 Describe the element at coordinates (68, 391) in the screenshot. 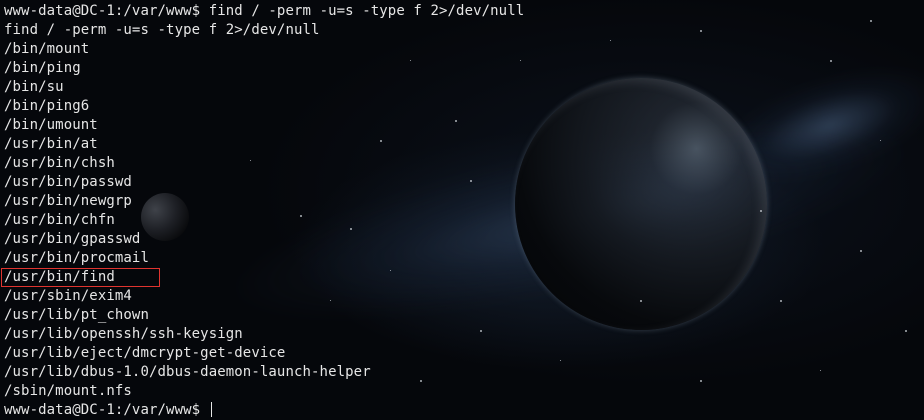

I see `output-line: /sbin/mount.nfs` at that location.